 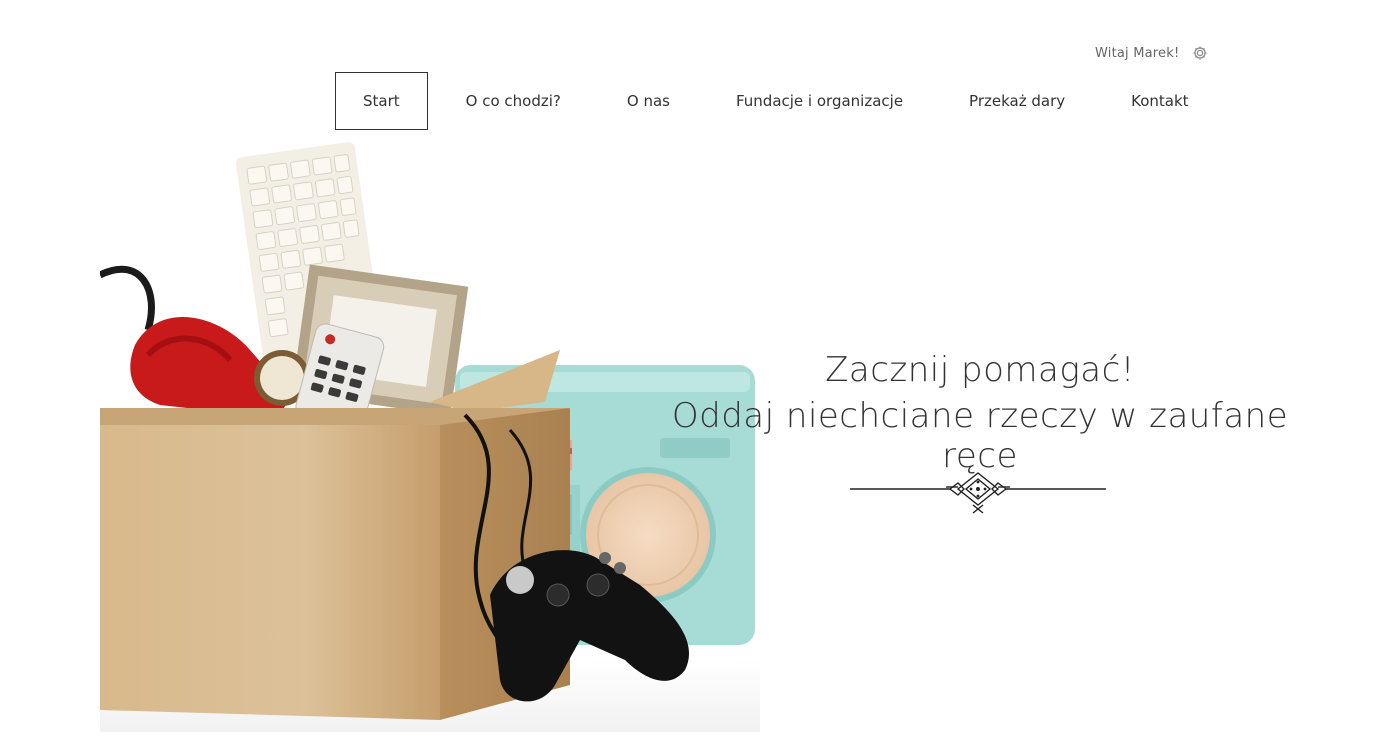 What do you see at coordinates (513, 101) in the screenshot?
I see `nav-item-o-co-chodzi: O co chodzi?` at bounding box center [513, 101].